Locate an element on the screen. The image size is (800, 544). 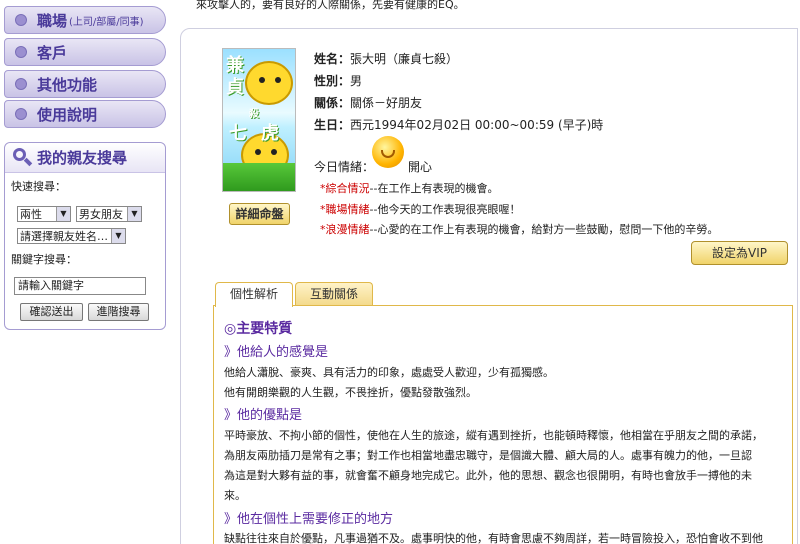
intro-text: 來攻擊人的，要有良好的人際關係，先要有健康的EQ。 is located at coordinates (330, 5).